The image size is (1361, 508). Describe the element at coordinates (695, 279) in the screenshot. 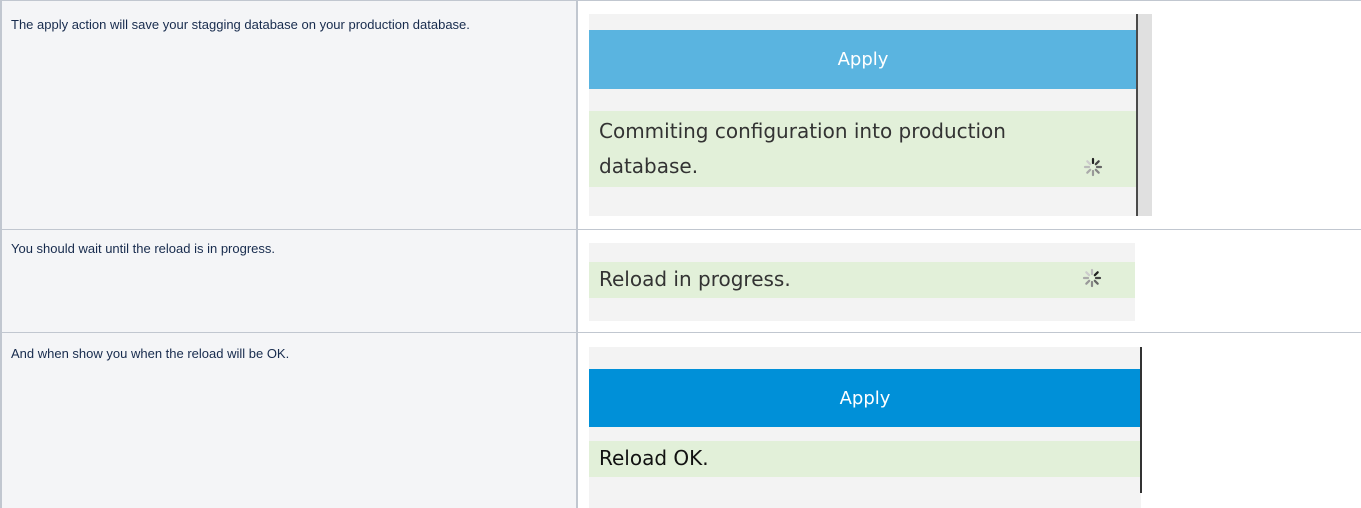

I see `status-text: Reload in progress.` at that location.